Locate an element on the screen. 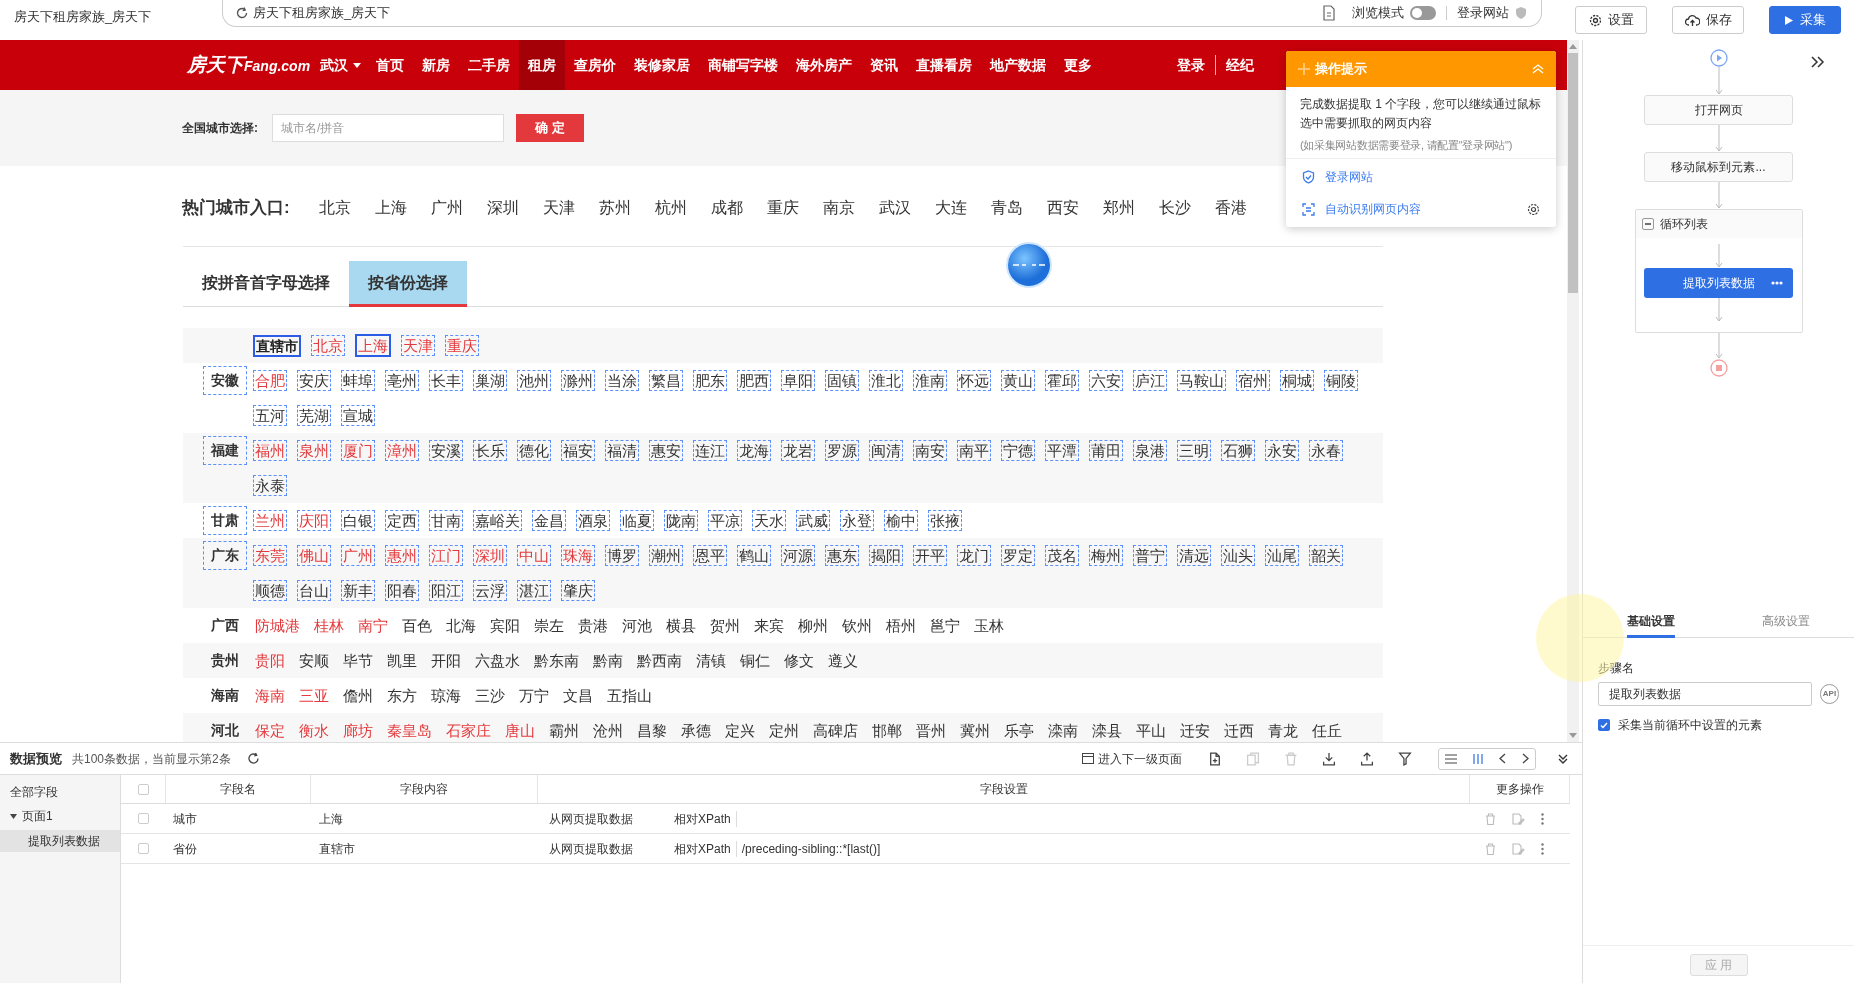  city-link: 晋州 is located at coordinates (931, 730).